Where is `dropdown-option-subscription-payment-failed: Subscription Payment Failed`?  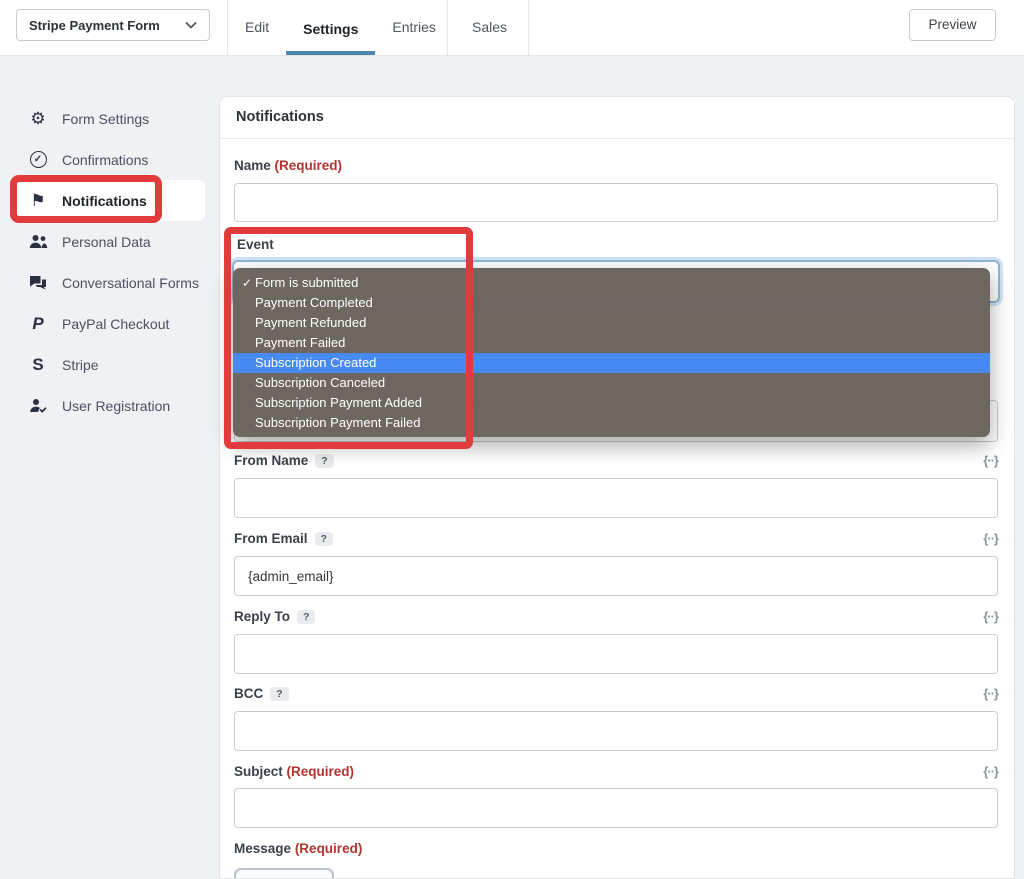
dropdown-option-subscription-payment-failed: Subscription Payment Failed is located at coordinates (611, 423).